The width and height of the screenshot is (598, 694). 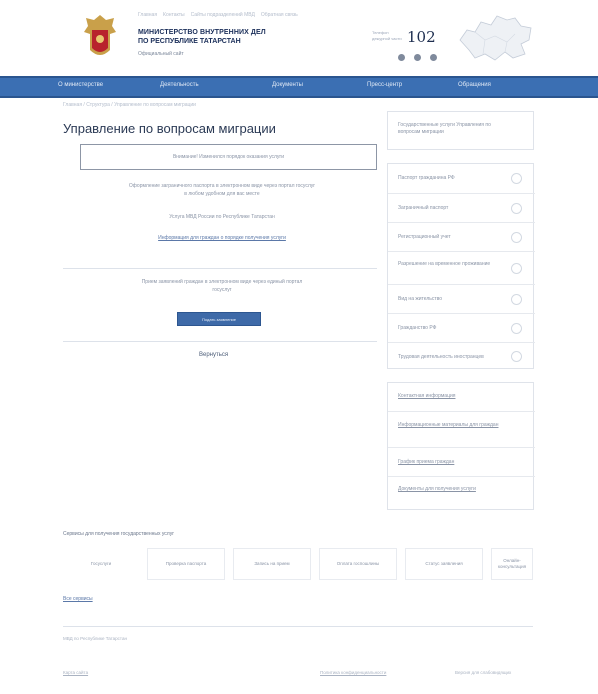 I want to click on site-subtitle: Официальный сайт, so click(x=161, y=54).